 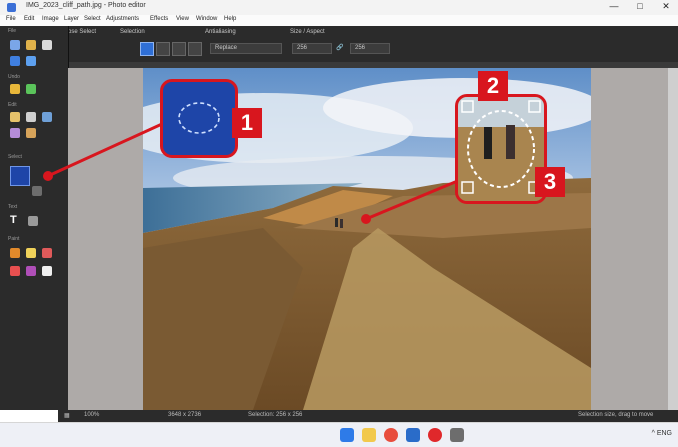 What do you see at coordinates (275, 415) in the screenshot?
I see `selection-size: Selection: 256 x 256` at bounding box center [275, 415].